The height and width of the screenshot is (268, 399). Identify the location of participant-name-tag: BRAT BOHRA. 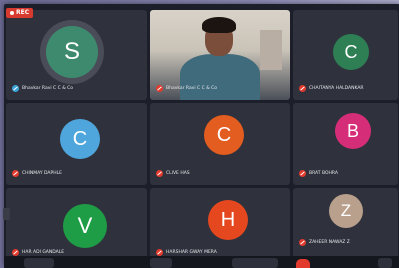
(318, 173).